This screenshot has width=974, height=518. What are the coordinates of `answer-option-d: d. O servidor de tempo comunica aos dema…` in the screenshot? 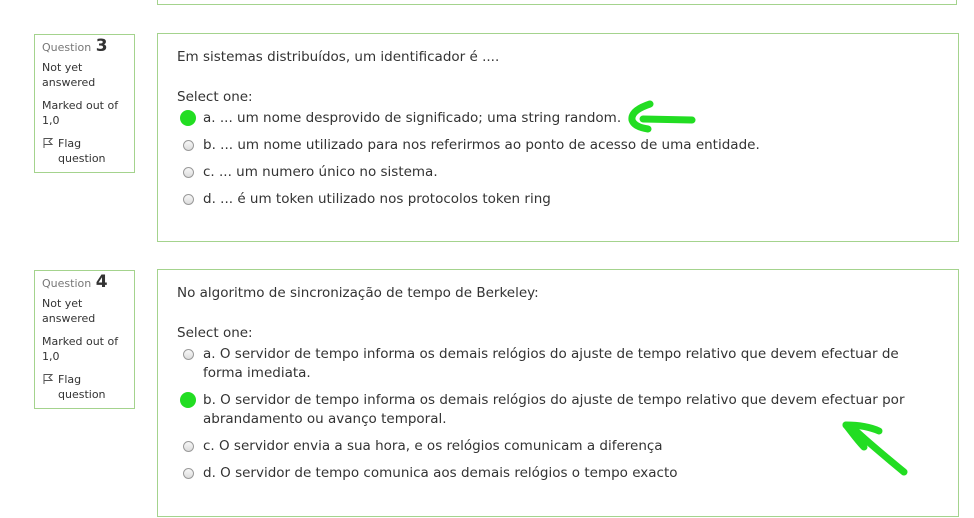 It's located at (558, 473).